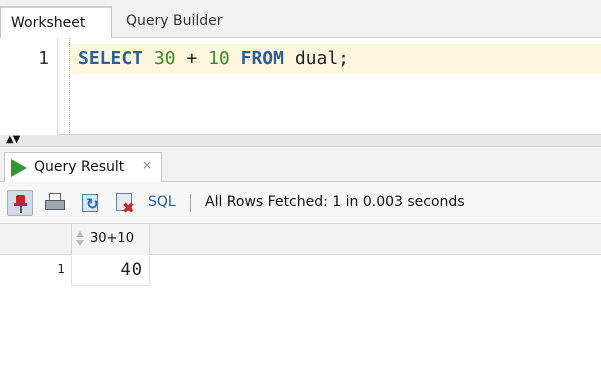 The image size is (601, 365). Describe the element at coordinates (190, 203) in the screenshot. I see `toolbar-divider` at that location.